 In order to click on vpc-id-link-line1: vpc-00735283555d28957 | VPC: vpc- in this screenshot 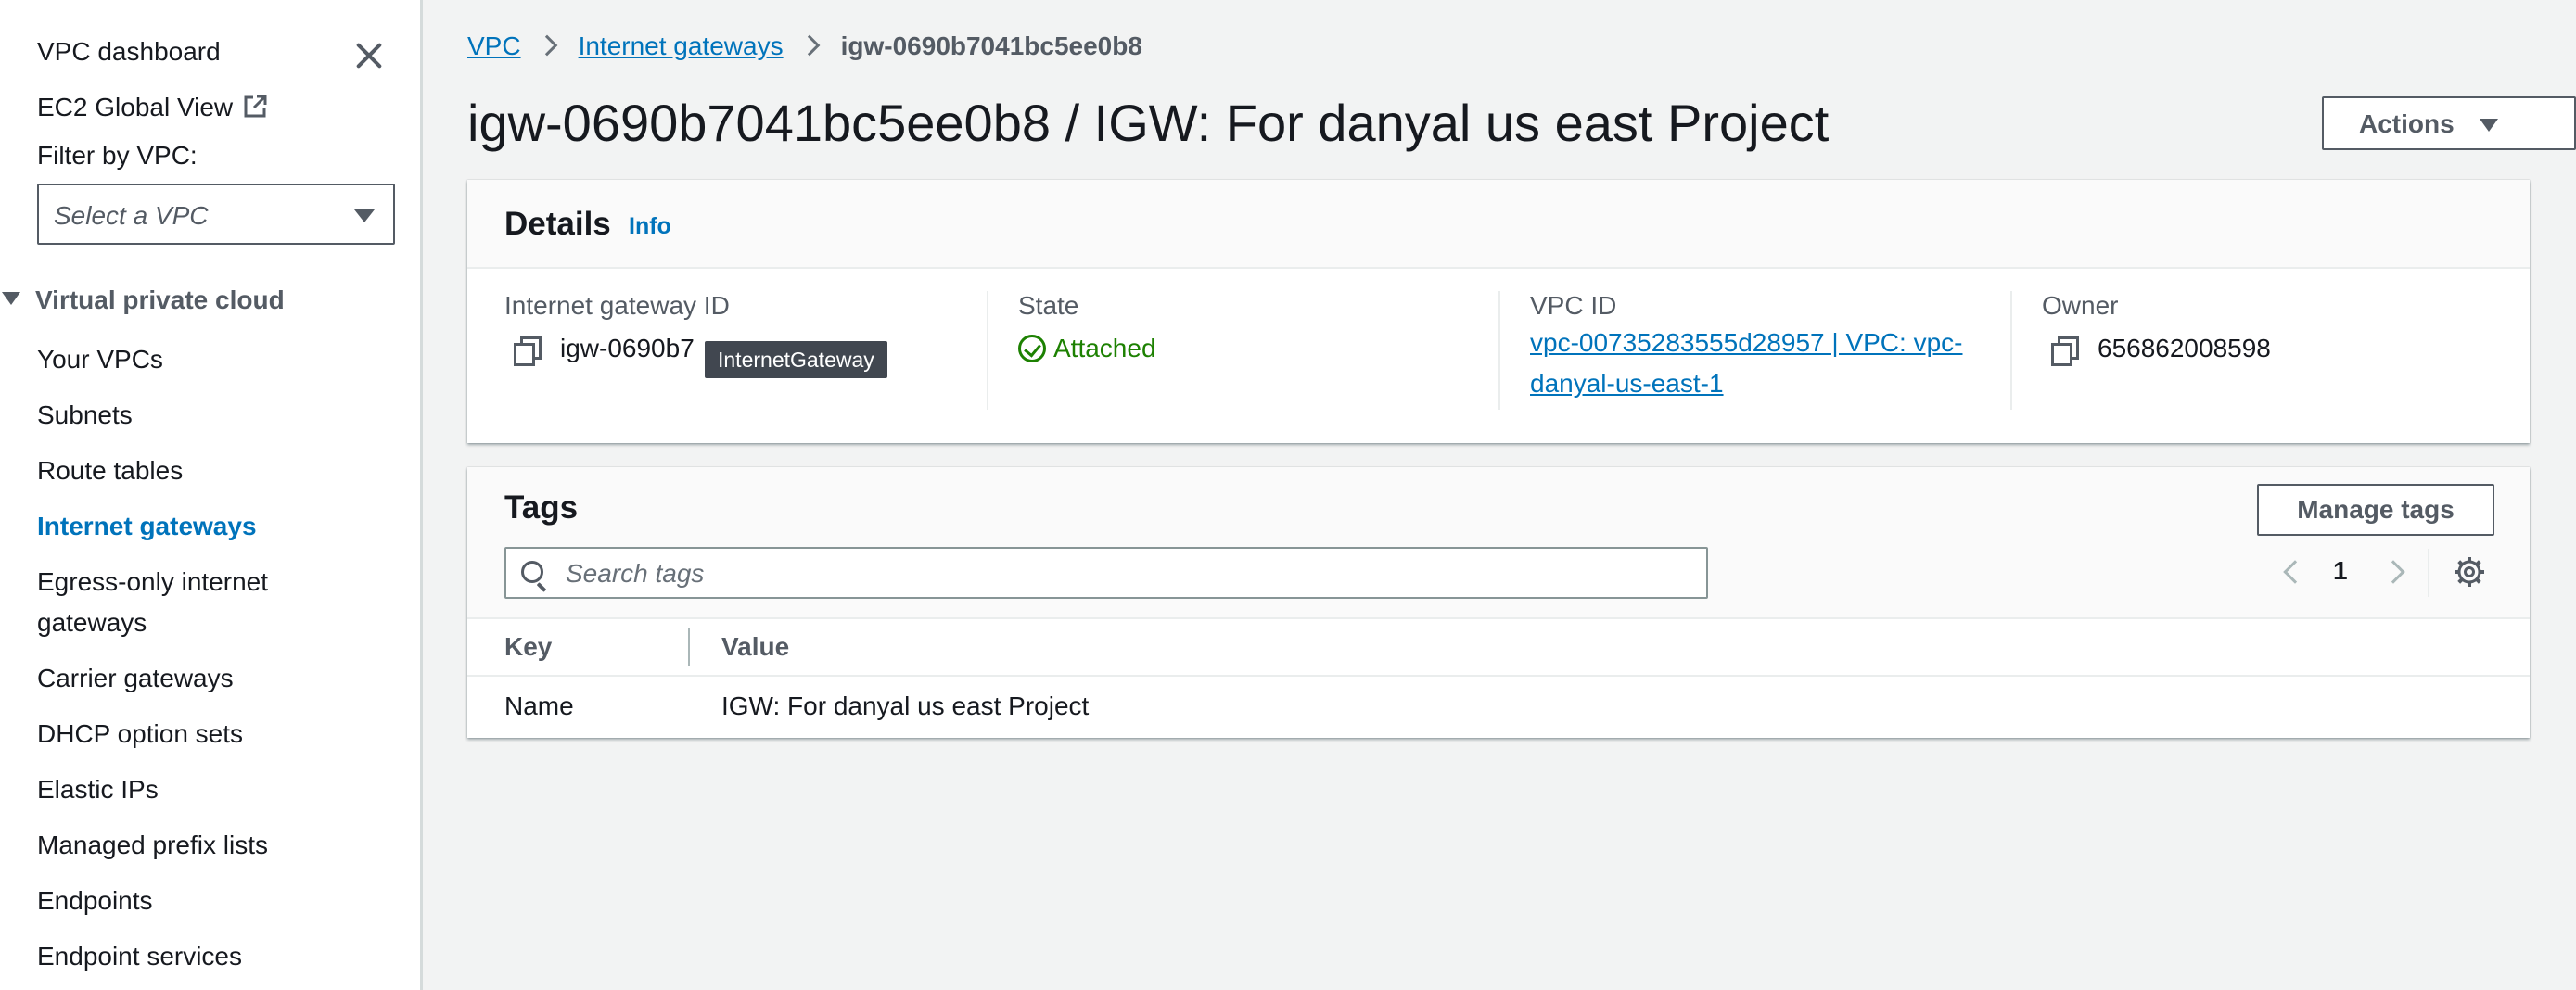, I will do `click(1746, 343)`.